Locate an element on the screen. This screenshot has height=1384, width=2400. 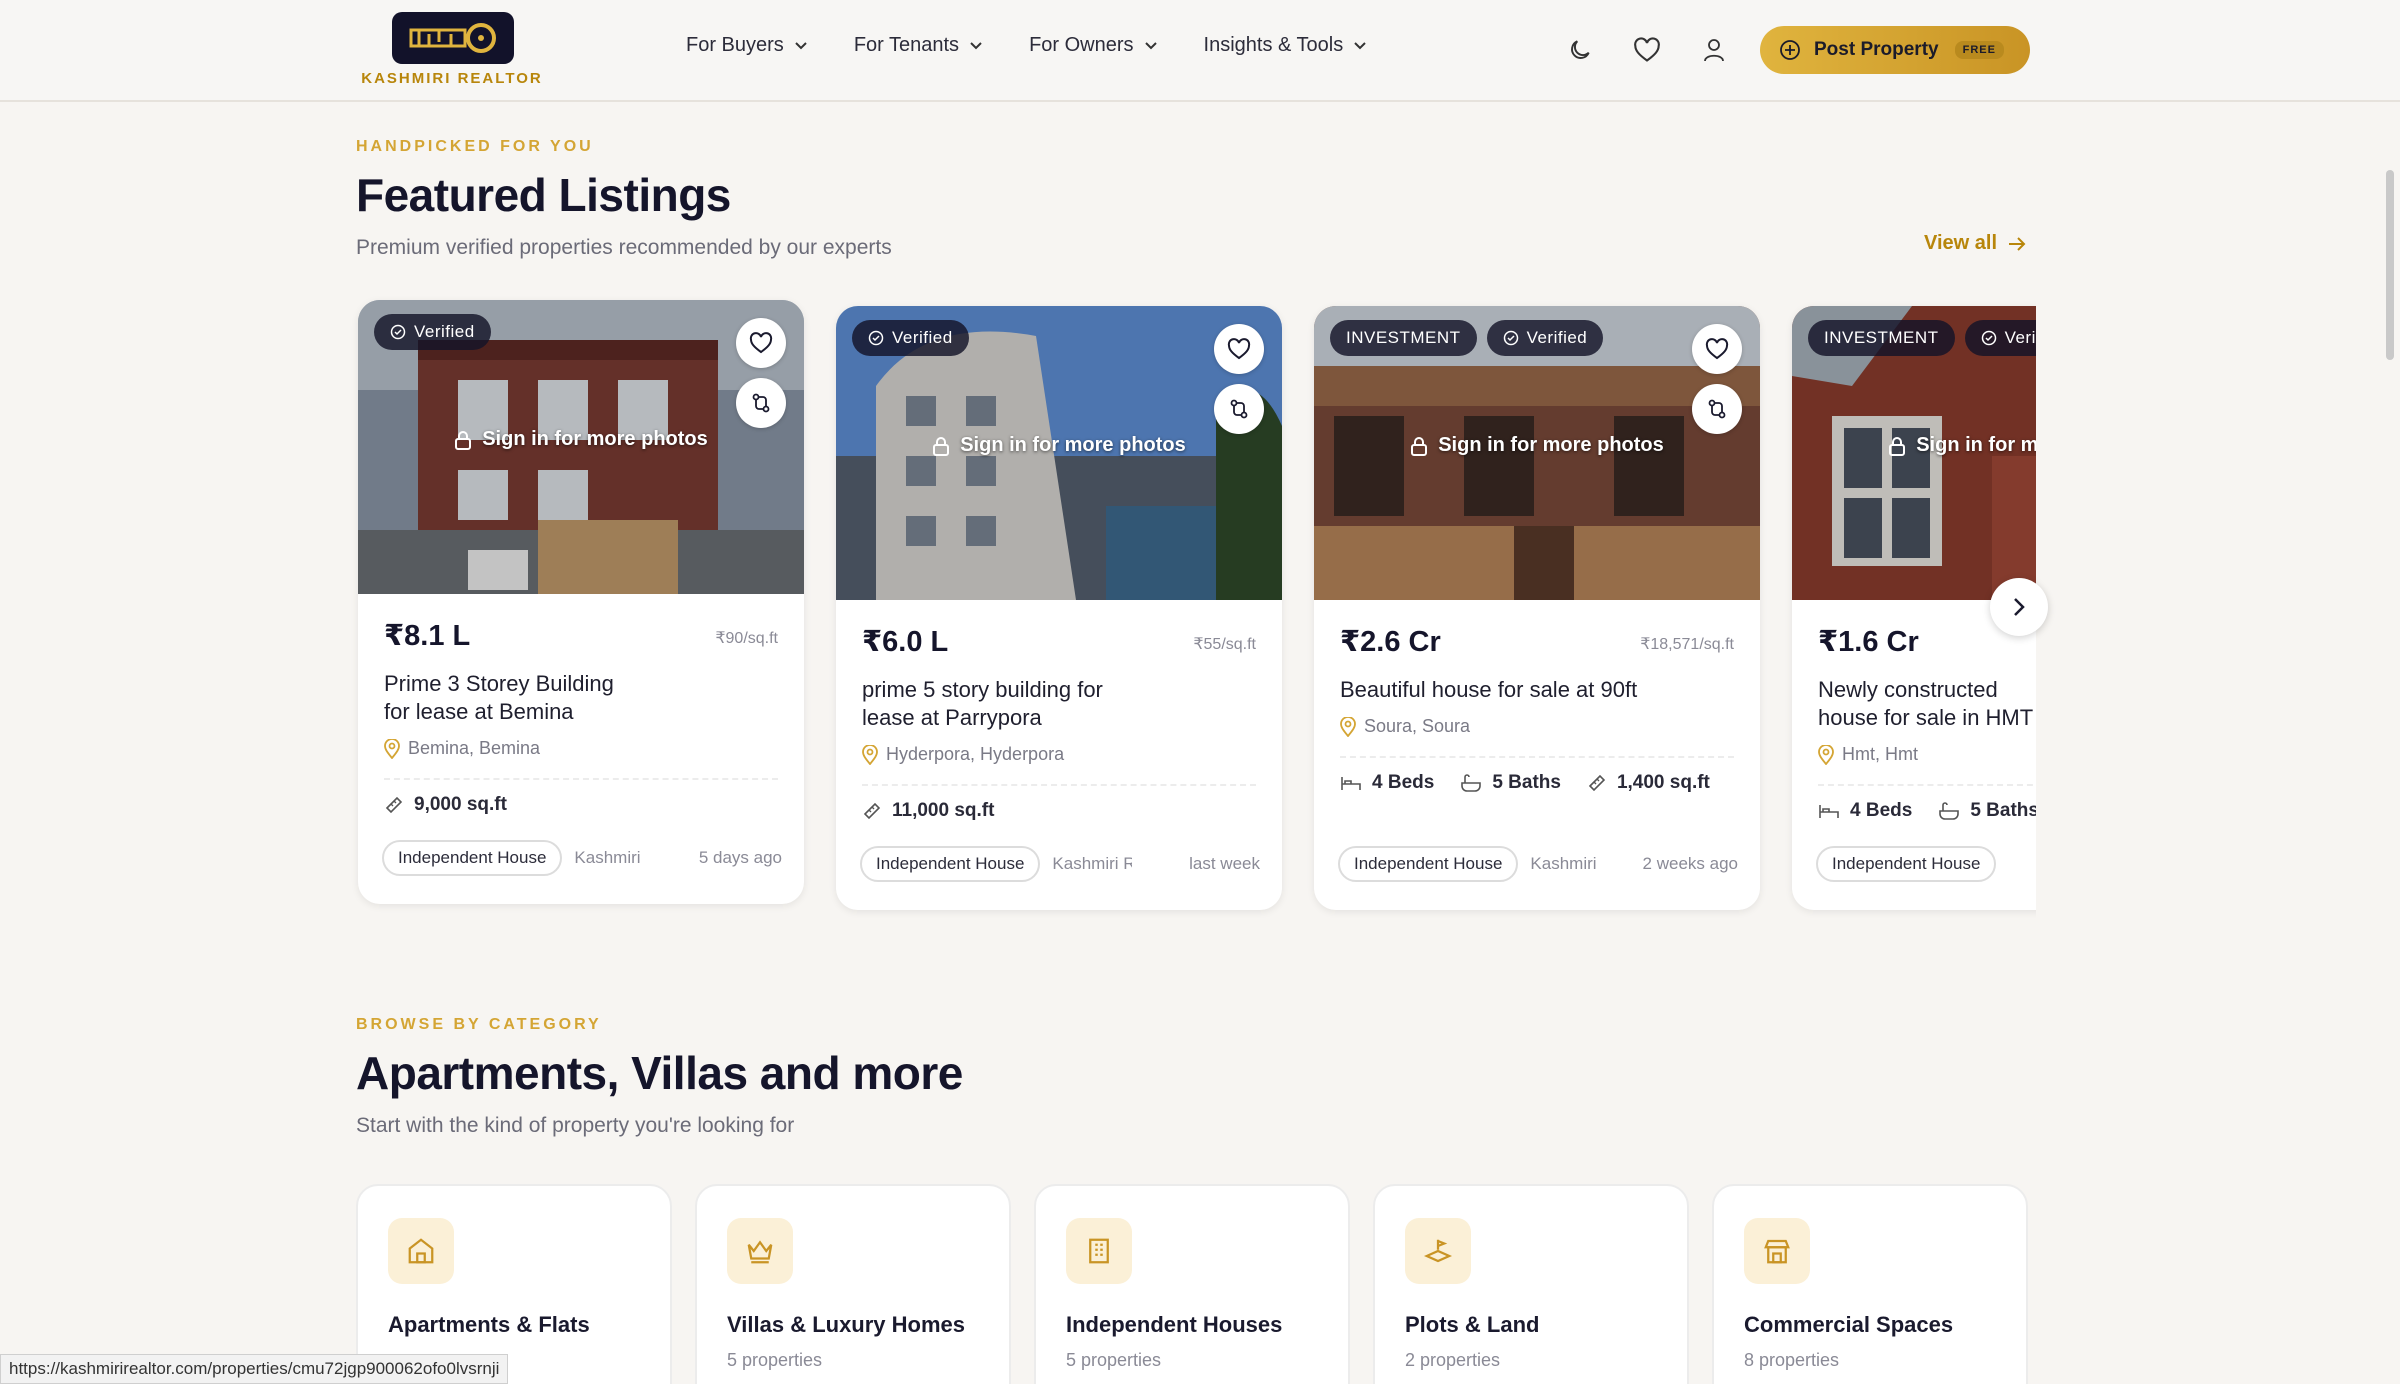
view-all-label: View all is located at coordinates (1961, 243).